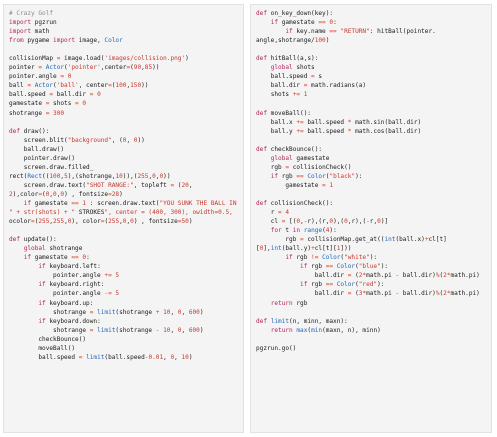 The width and height of the screenshot is (497, 437). What do you see at coordinates (66, 194) in the screenshot?
I see `left-code-line: 2),color=(0,0,0) , fontsize=28)` at bounding box center [66, 194].